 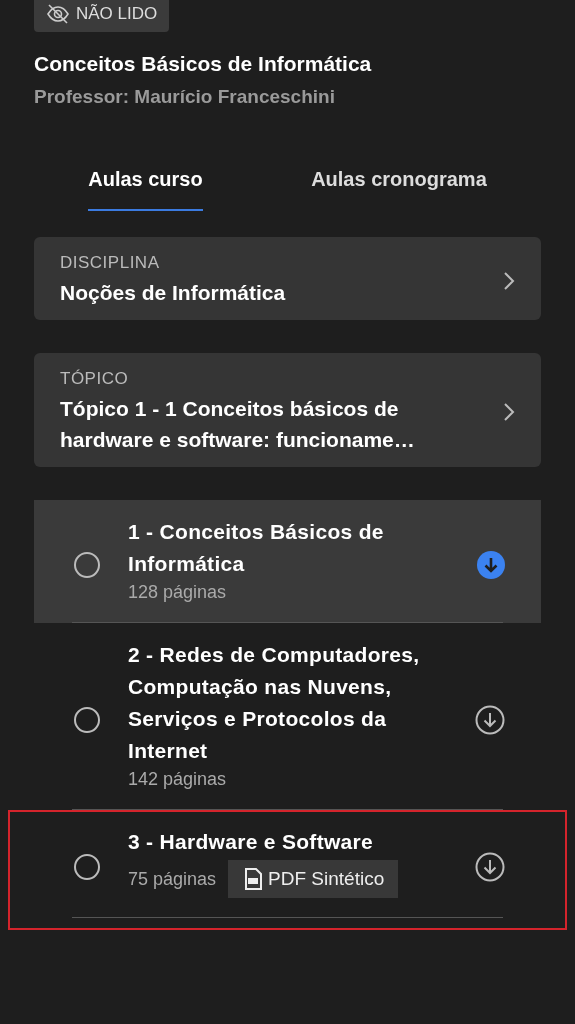 I want to click on professor-name: Professor: Maurício Franceschini, so click(x=185, y=97).